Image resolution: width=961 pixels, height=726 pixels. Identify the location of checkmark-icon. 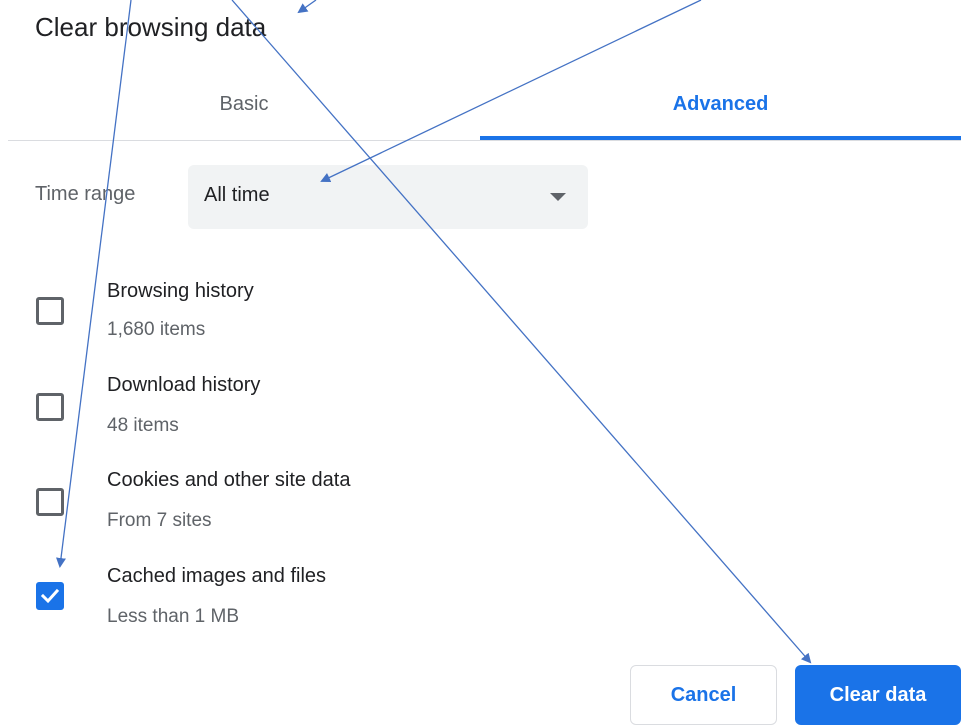
(50, 596).